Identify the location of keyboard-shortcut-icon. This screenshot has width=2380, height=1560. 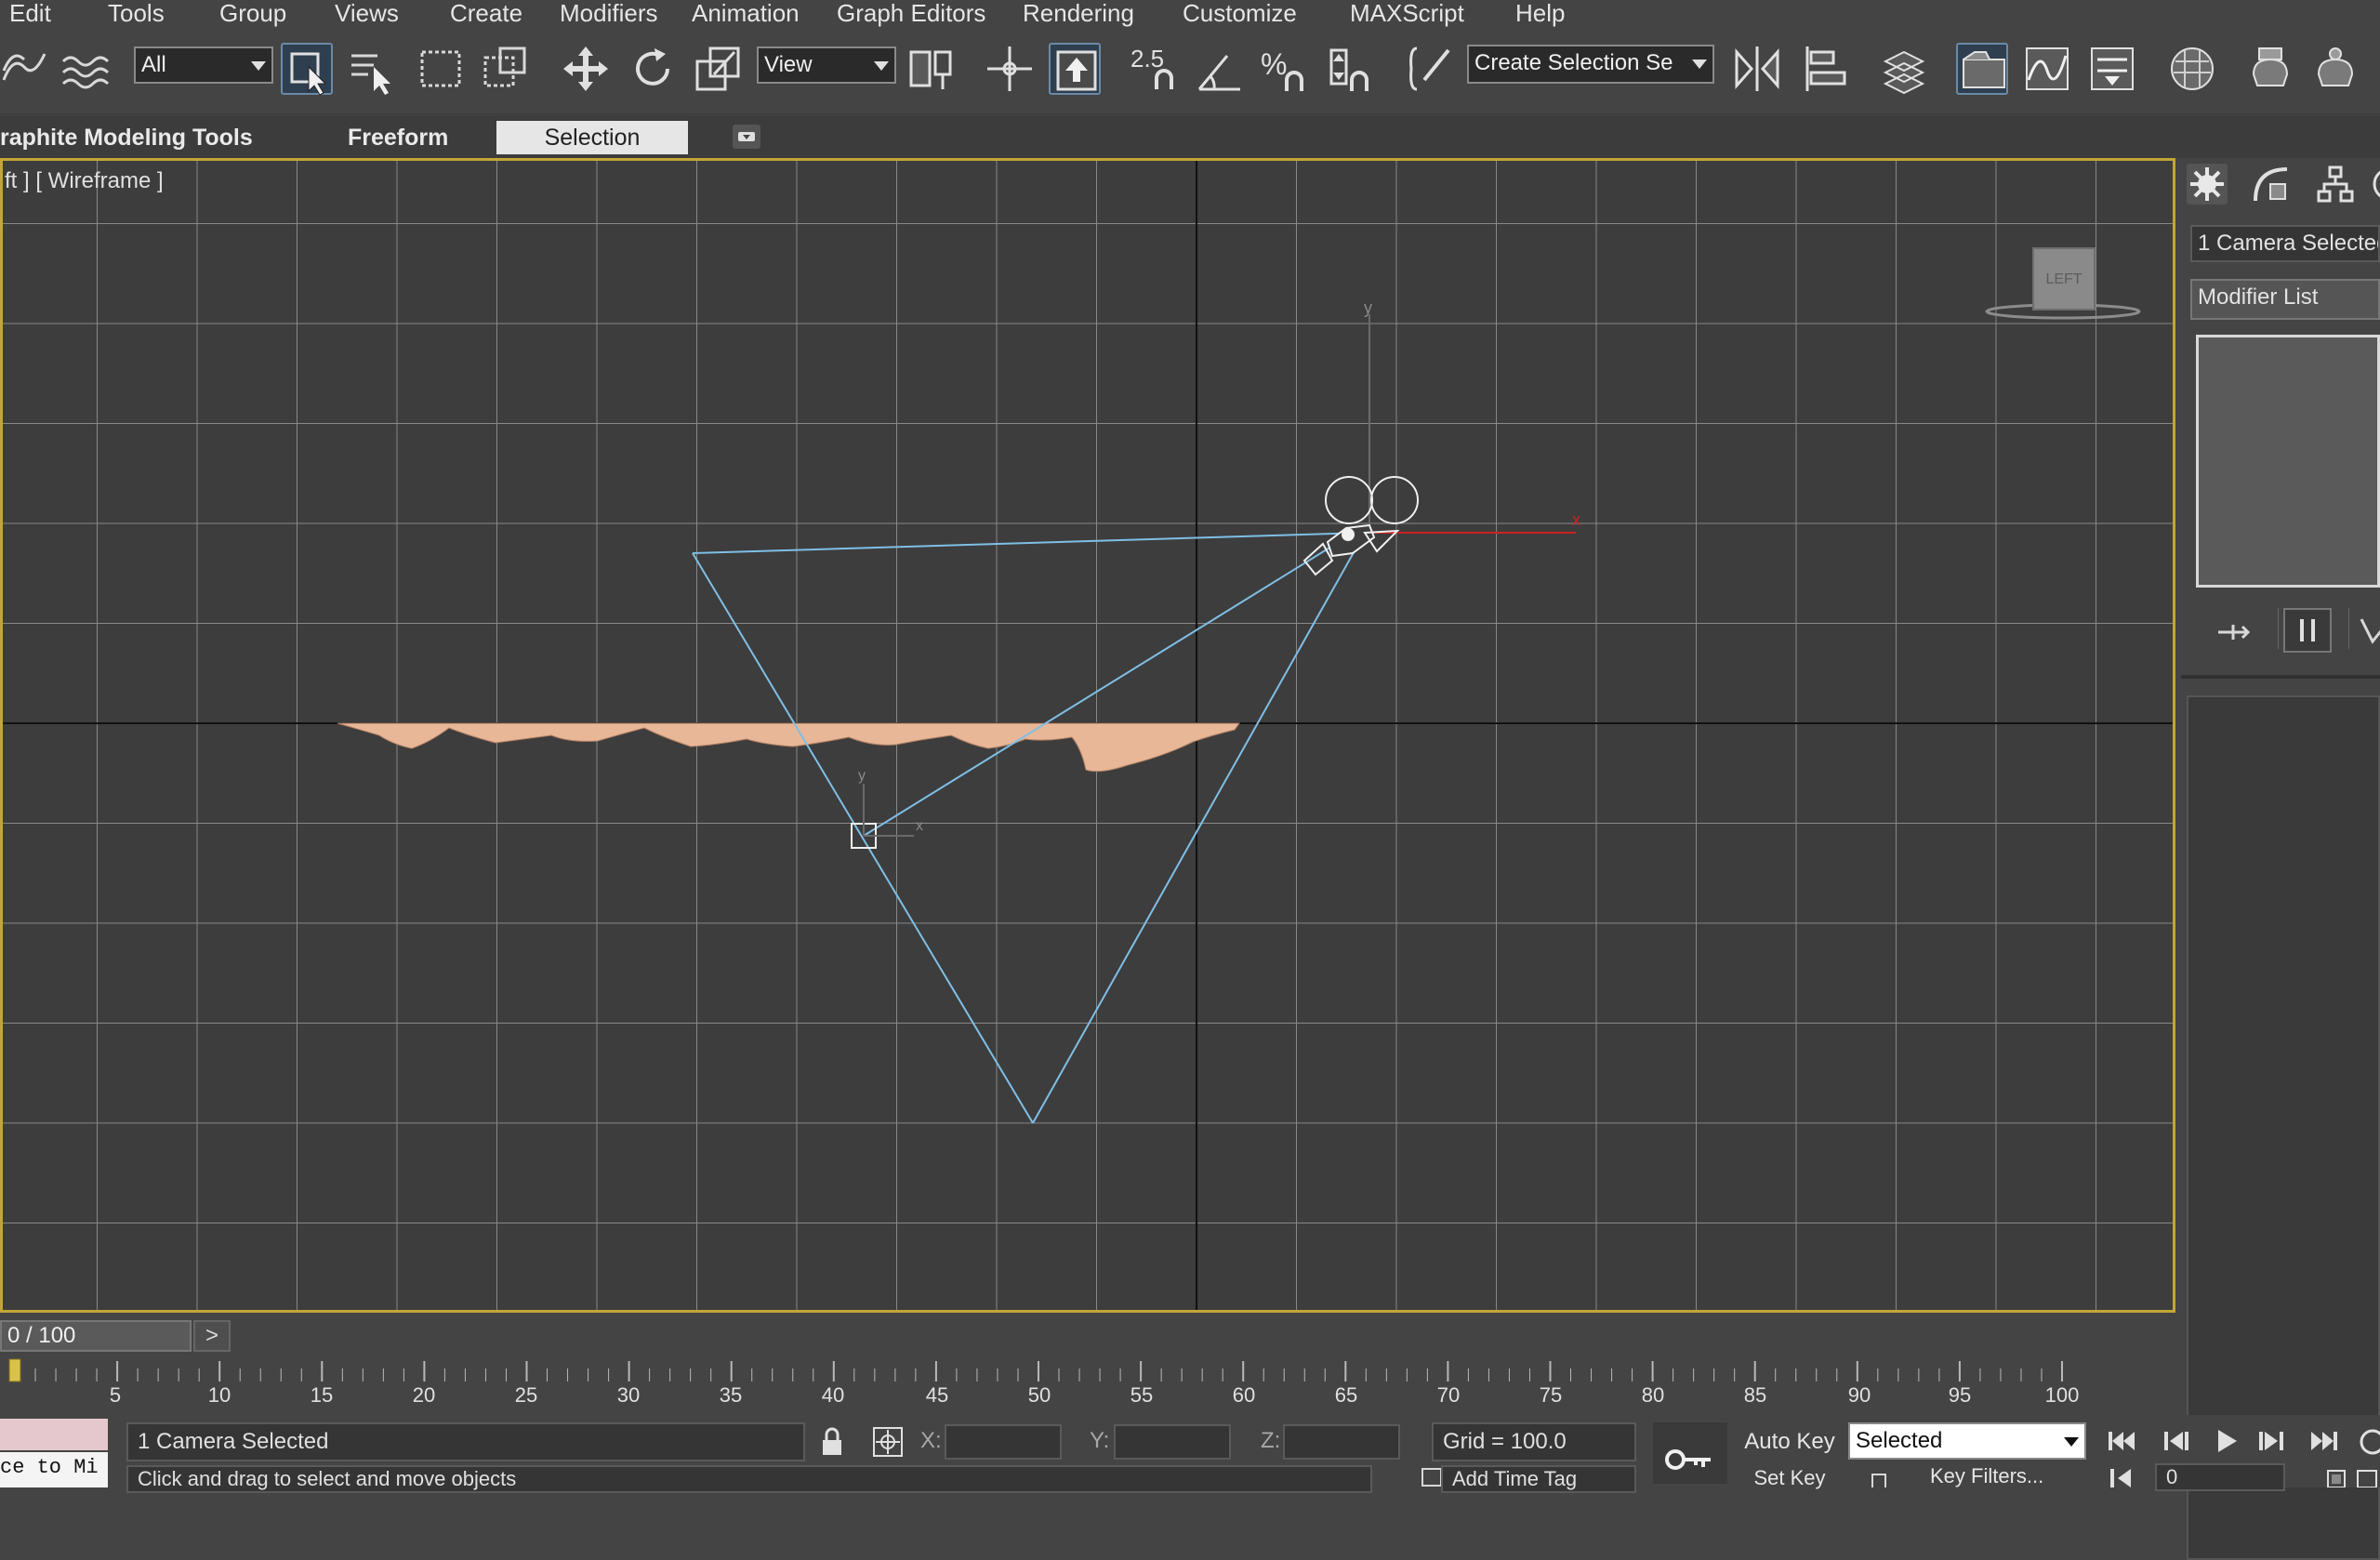
(1075, 69).